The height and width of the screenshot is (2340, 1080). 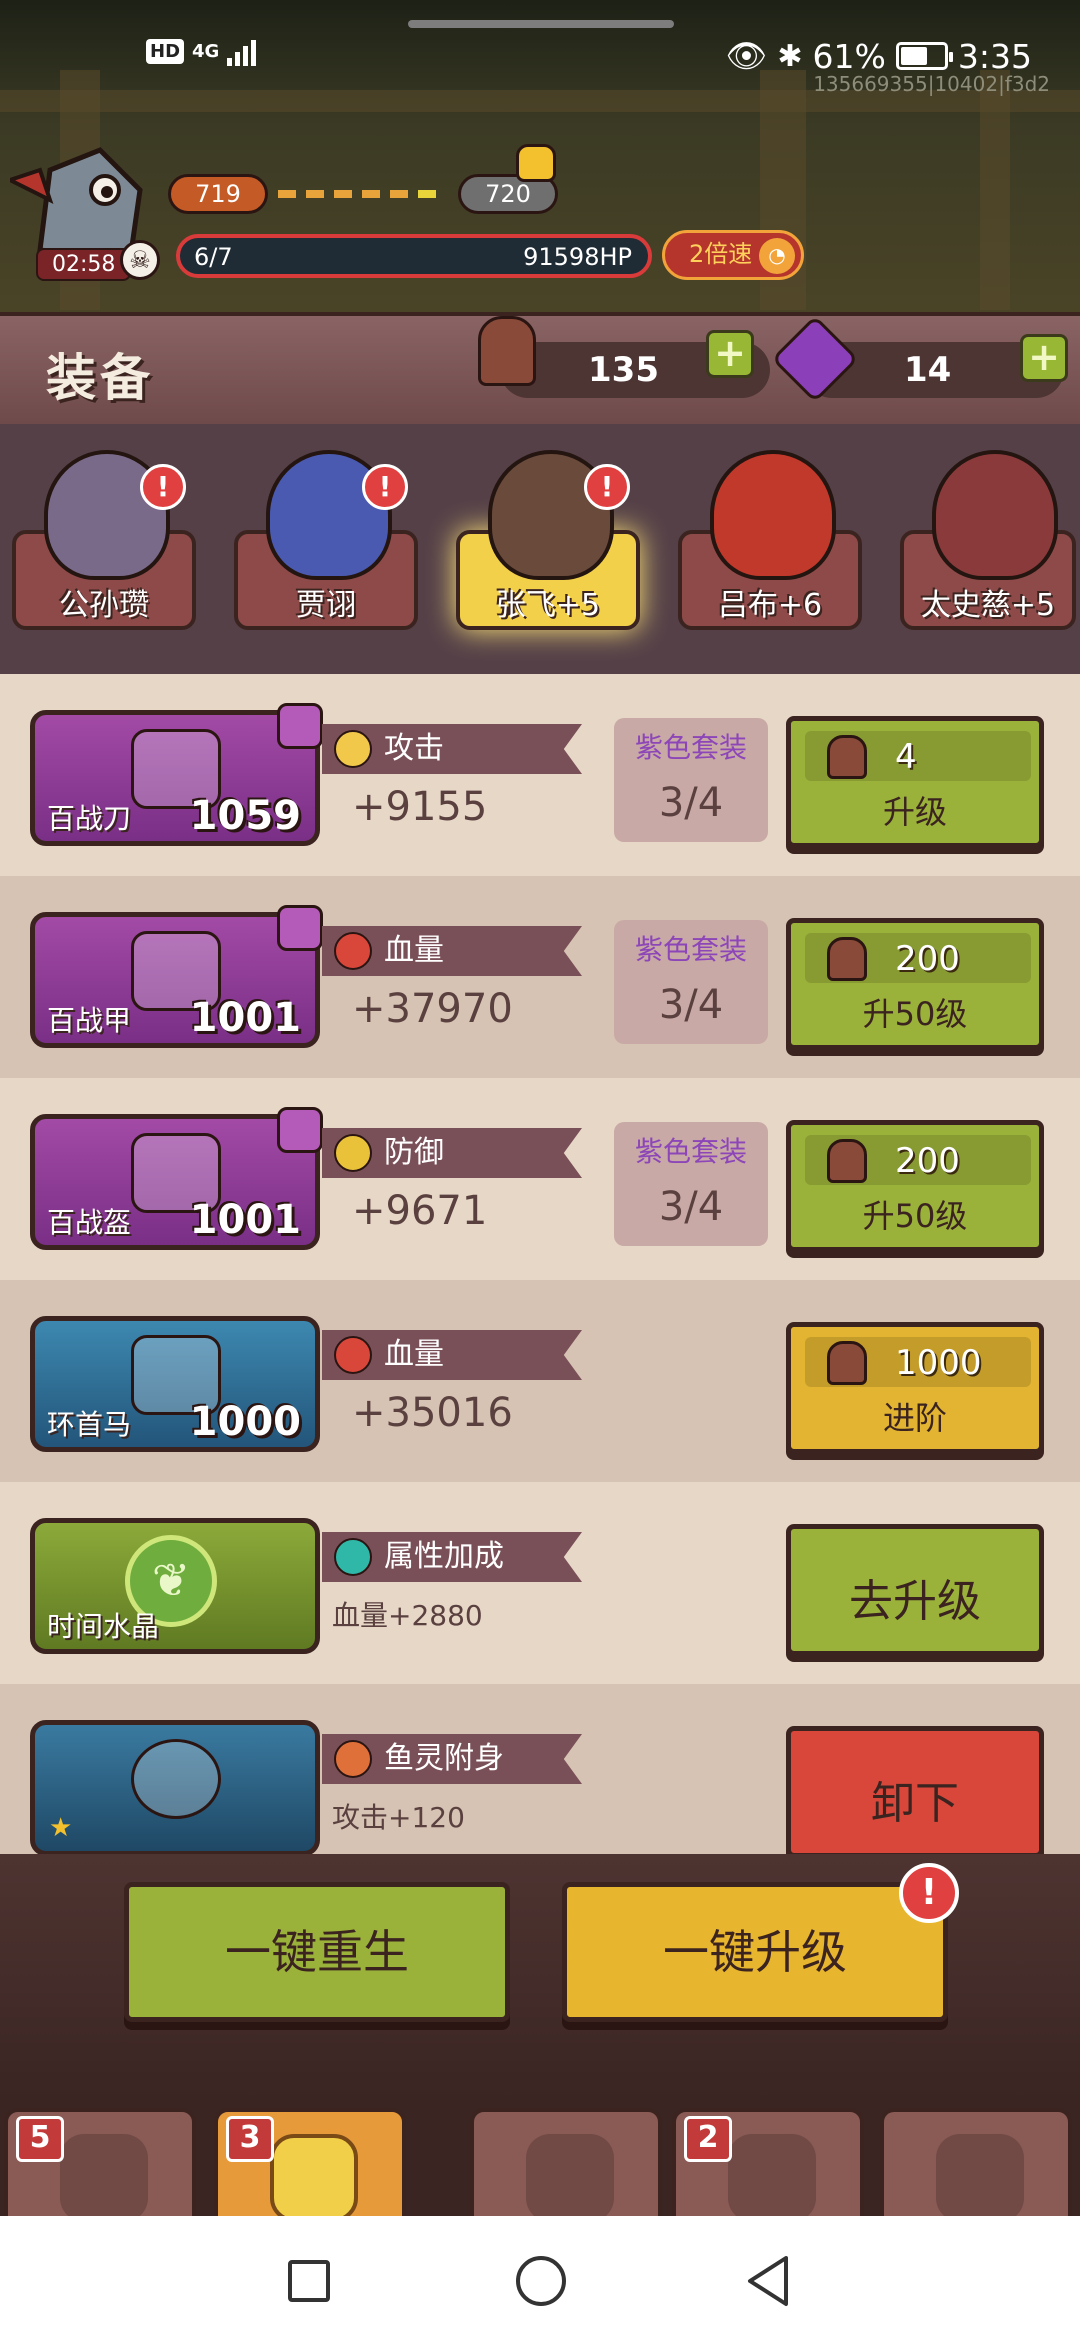 What do you see at coordinates (317, 1952) in the screenshot?
I see `rebirth-all-button: 一键重生` at bounding box center [317, 1952].